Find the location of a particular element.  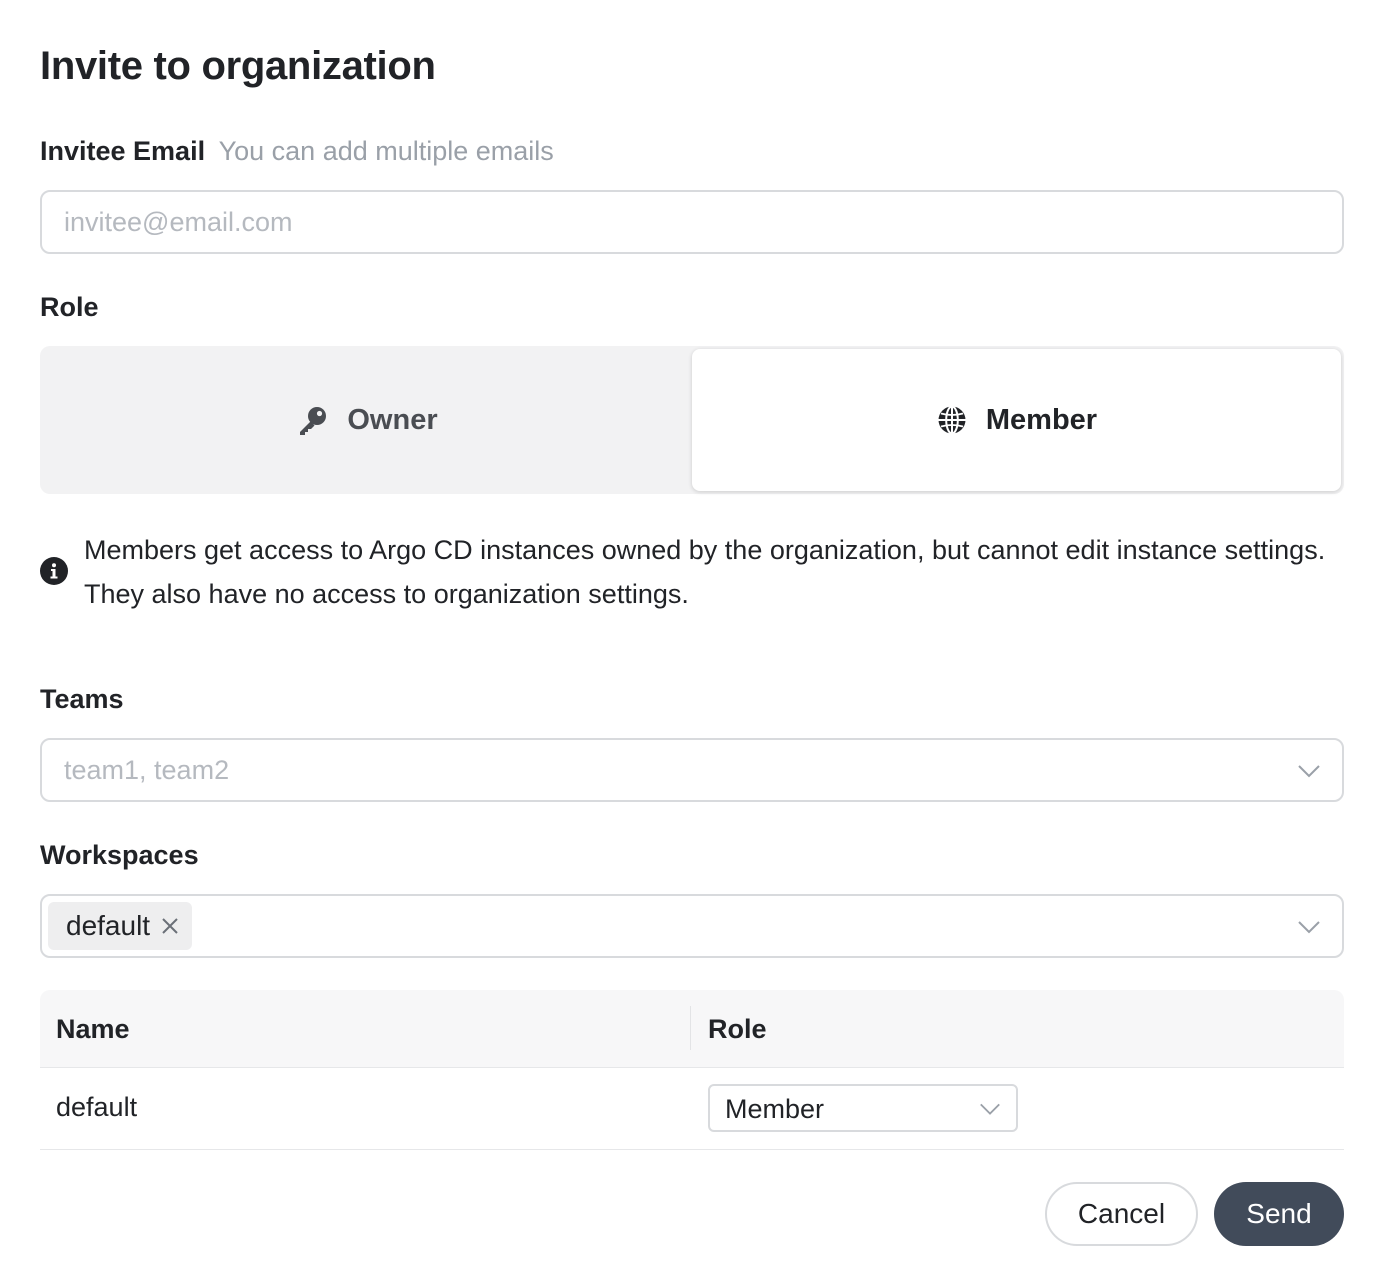

workspace-tag: default is located at coordinates (120, 926).